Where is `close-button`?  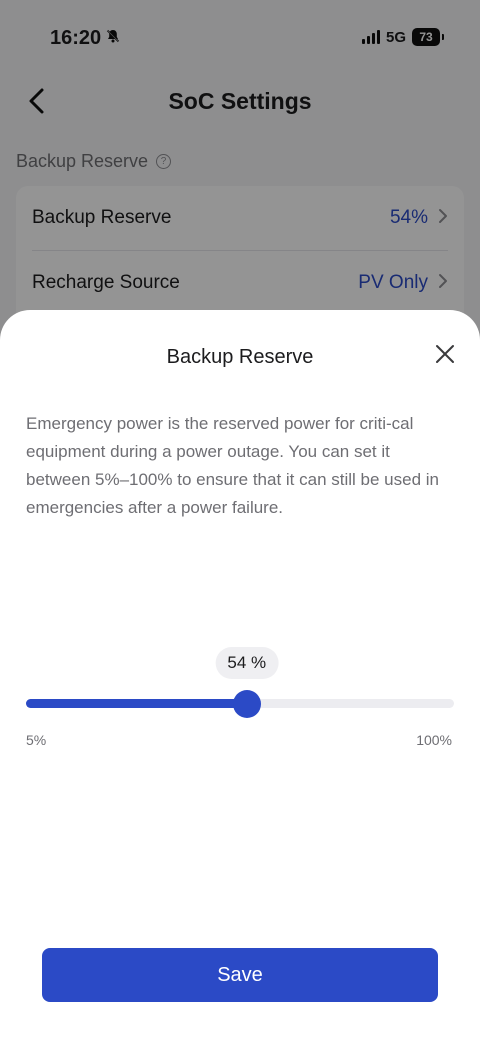 close-button is located at coordinates (445, 356).